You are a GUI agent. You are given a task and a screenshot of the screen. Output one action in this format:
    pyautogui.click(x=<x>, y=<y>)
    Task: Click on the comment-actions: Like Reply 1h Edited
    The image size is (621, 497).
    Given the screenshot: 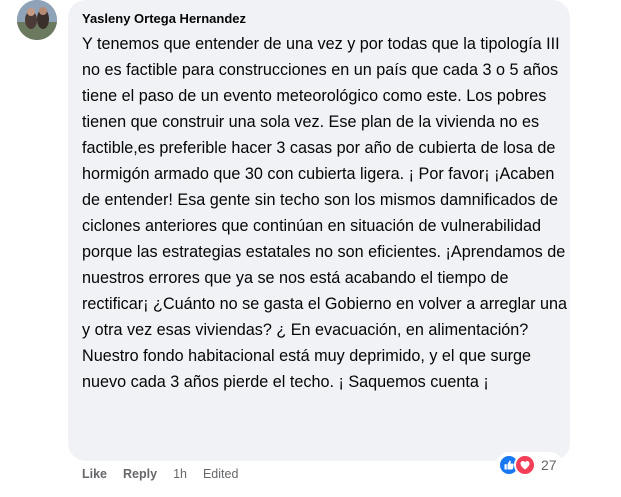 What is the action you would take?
    pyautogui.click(x=168, y=474)
    